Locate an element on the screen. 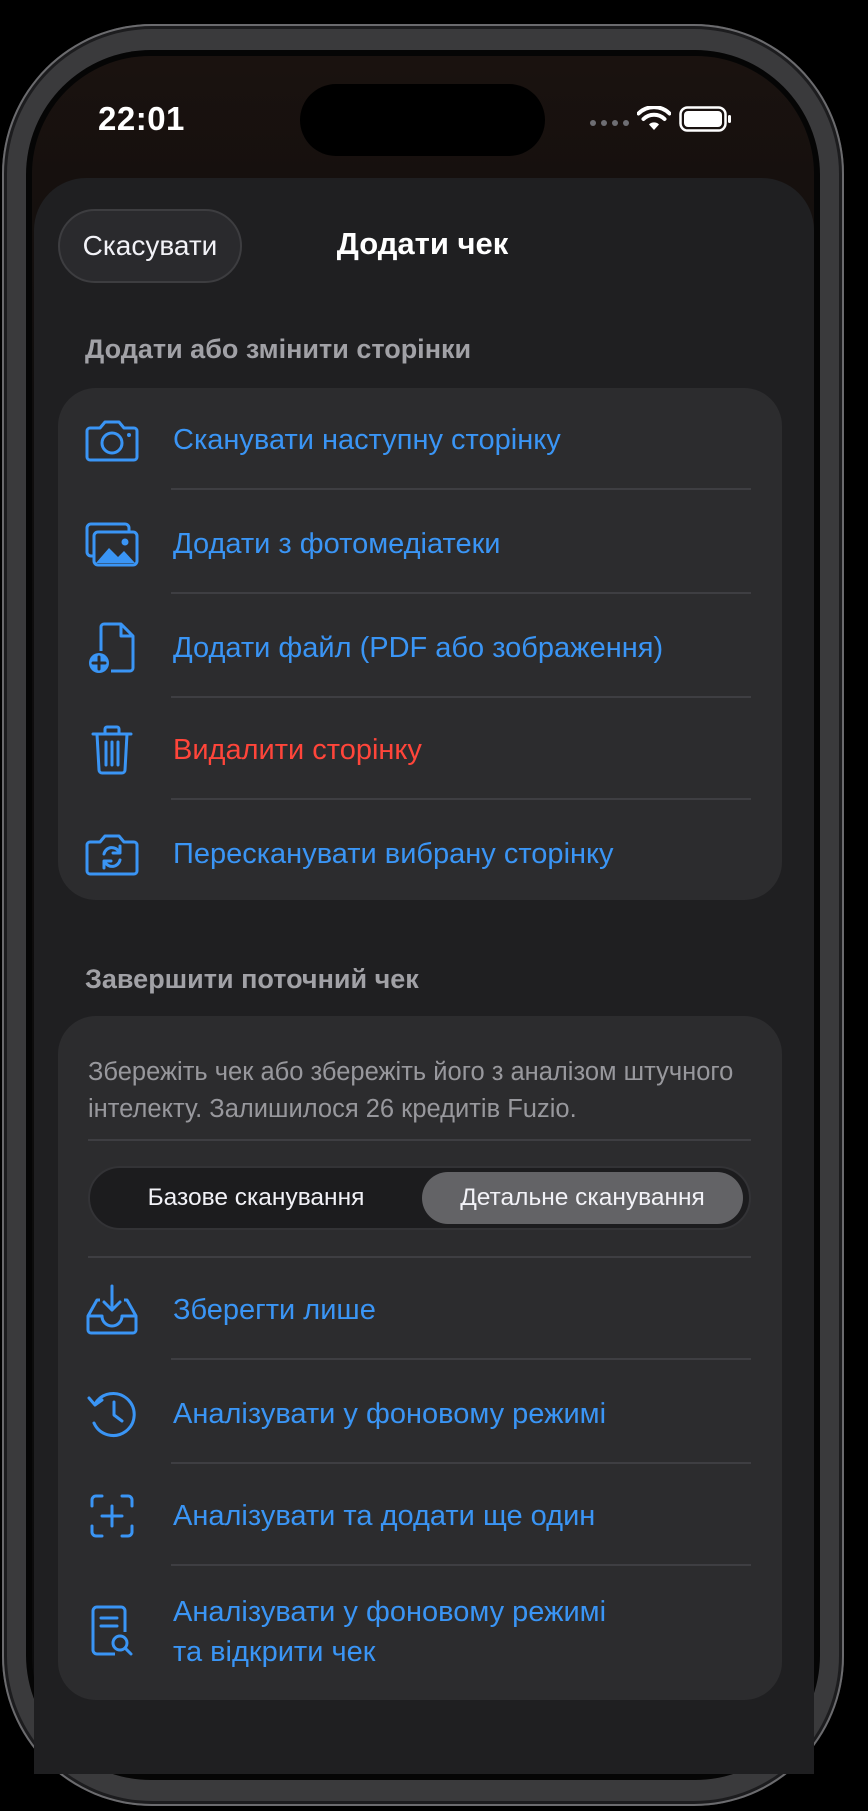 This screenshot has height=1811, width=868. status-time: 22:01 is located at coordinates (141, 118).